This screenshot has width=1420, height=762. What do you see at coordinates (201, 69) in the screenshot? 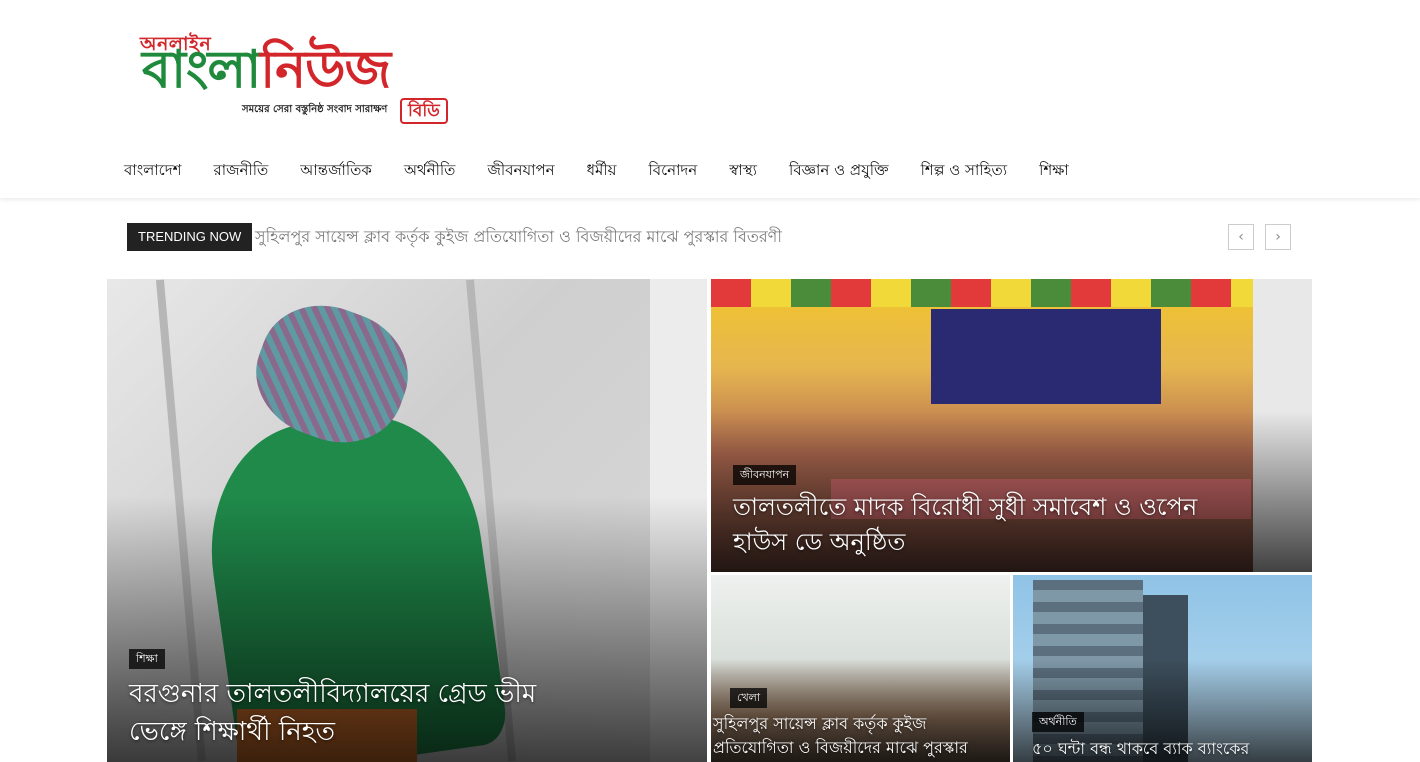
I see `logo-green-text: বাংলা` at bounding box center [201, 69].